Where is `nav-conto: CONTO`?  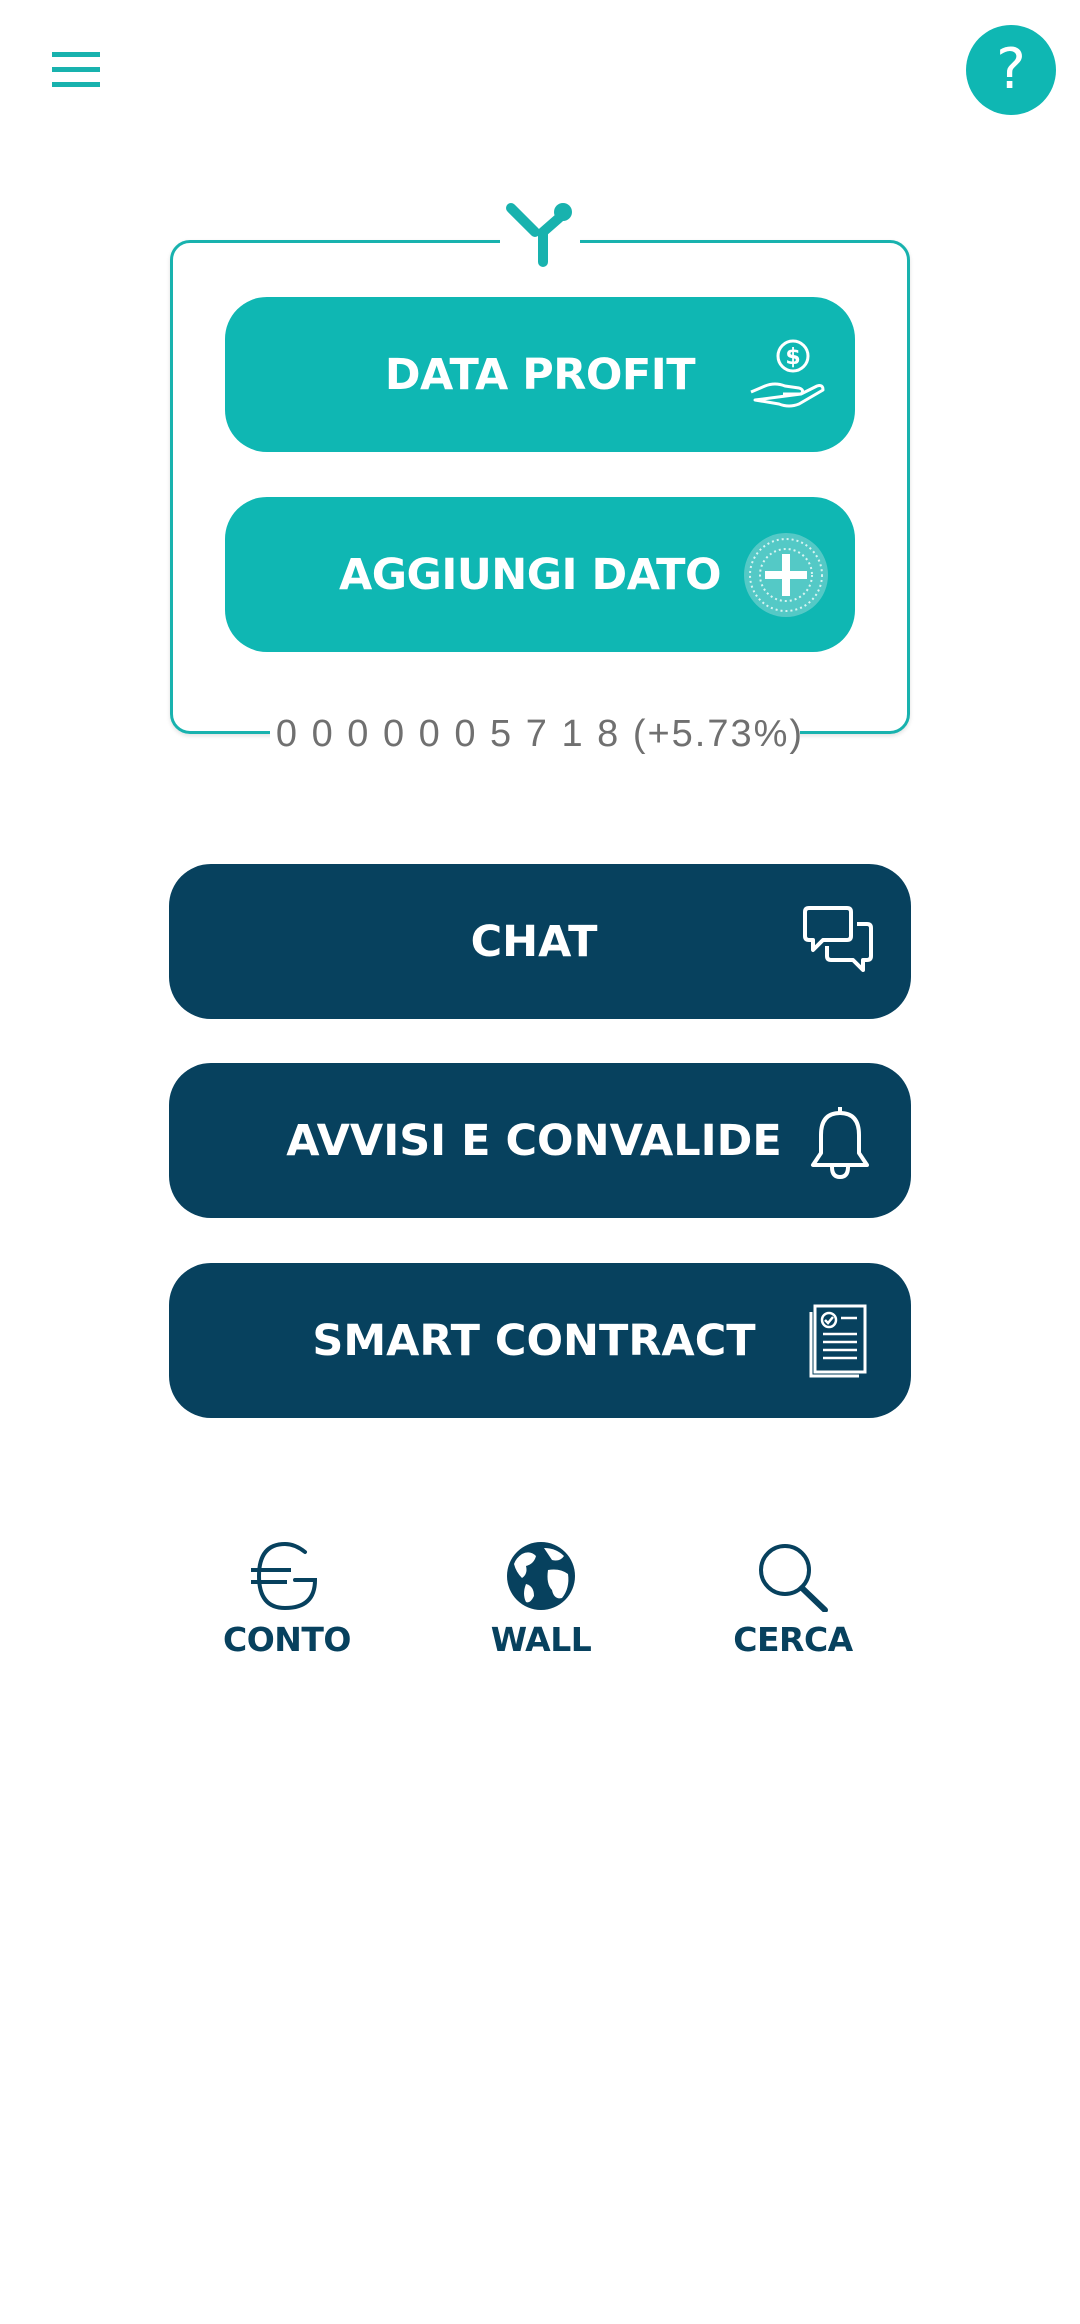
nav-conto: CONTO is located at coordinates (287, 1605).